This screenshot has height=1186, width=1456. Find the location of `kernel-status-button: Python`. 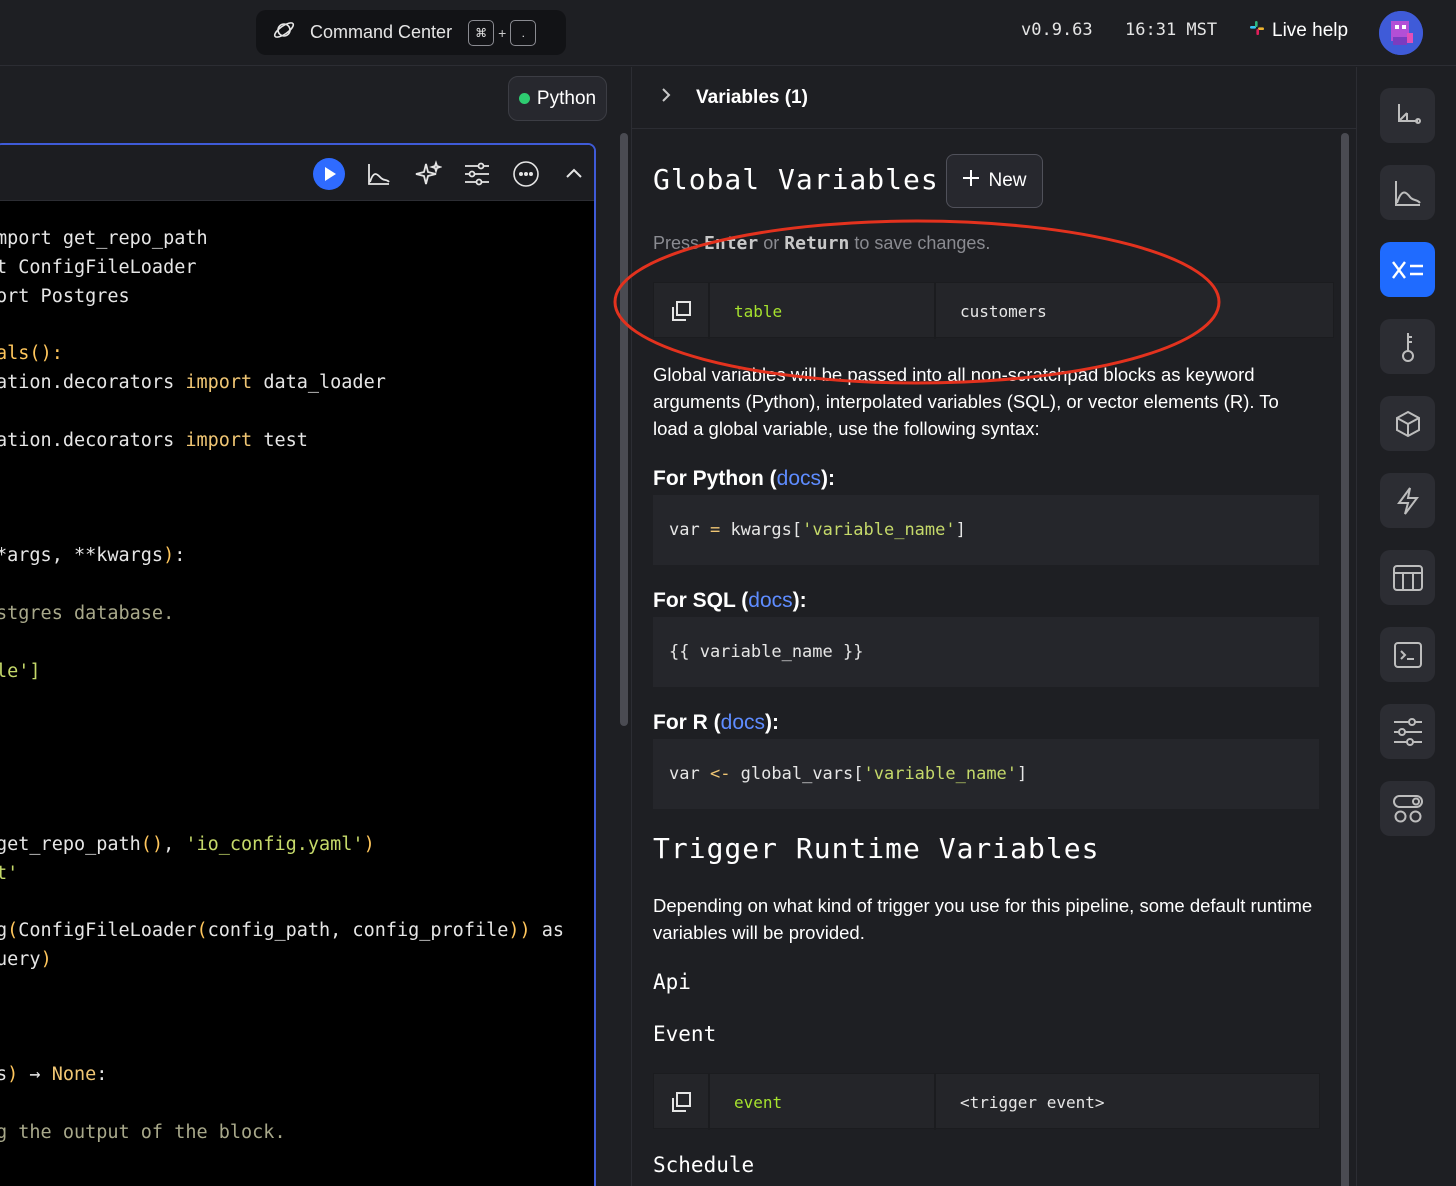

kernel-status-button: Python is located at coordinates (557, 98).